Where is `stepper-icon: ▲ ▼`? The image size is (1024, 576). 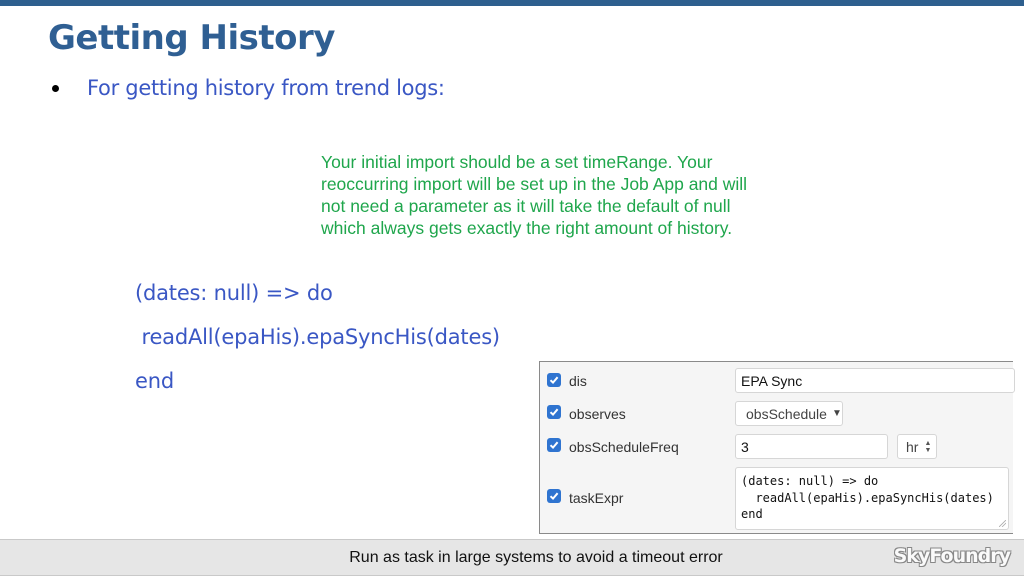 stepper-icon: ▲ ▼ is located at coordinates (928, 446).